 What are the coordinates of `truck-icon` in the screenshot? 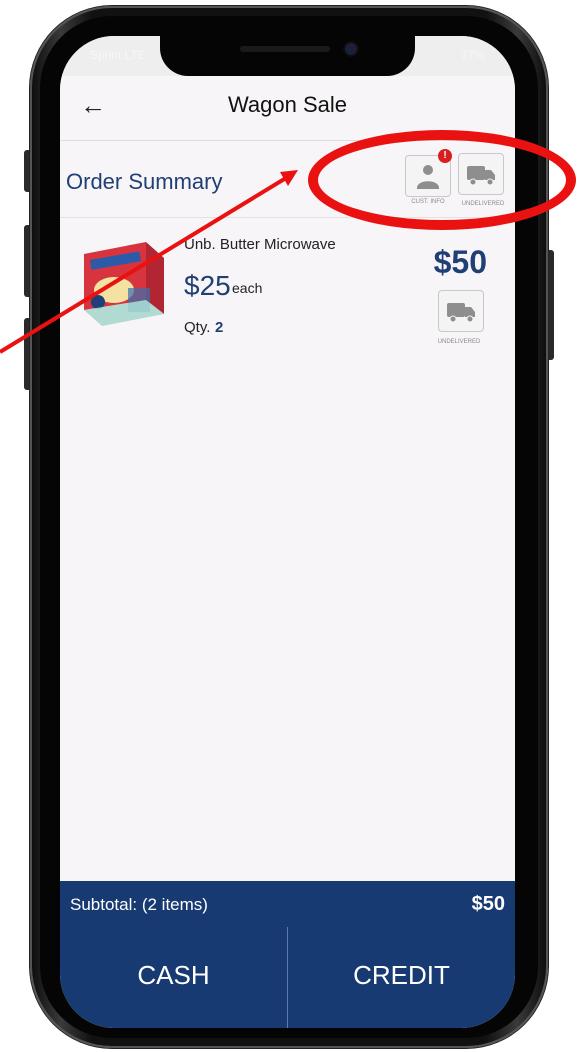 It's located at (461, 313).